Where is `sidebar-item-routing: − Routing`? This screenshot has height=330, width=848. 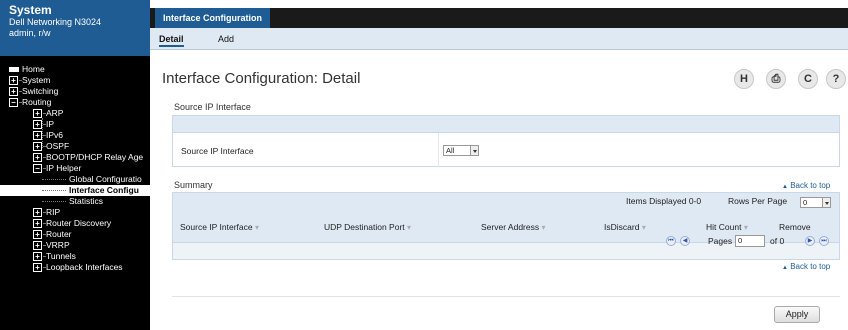 sidebar-item-routing: − Routing is located at coordinates (75, 102).